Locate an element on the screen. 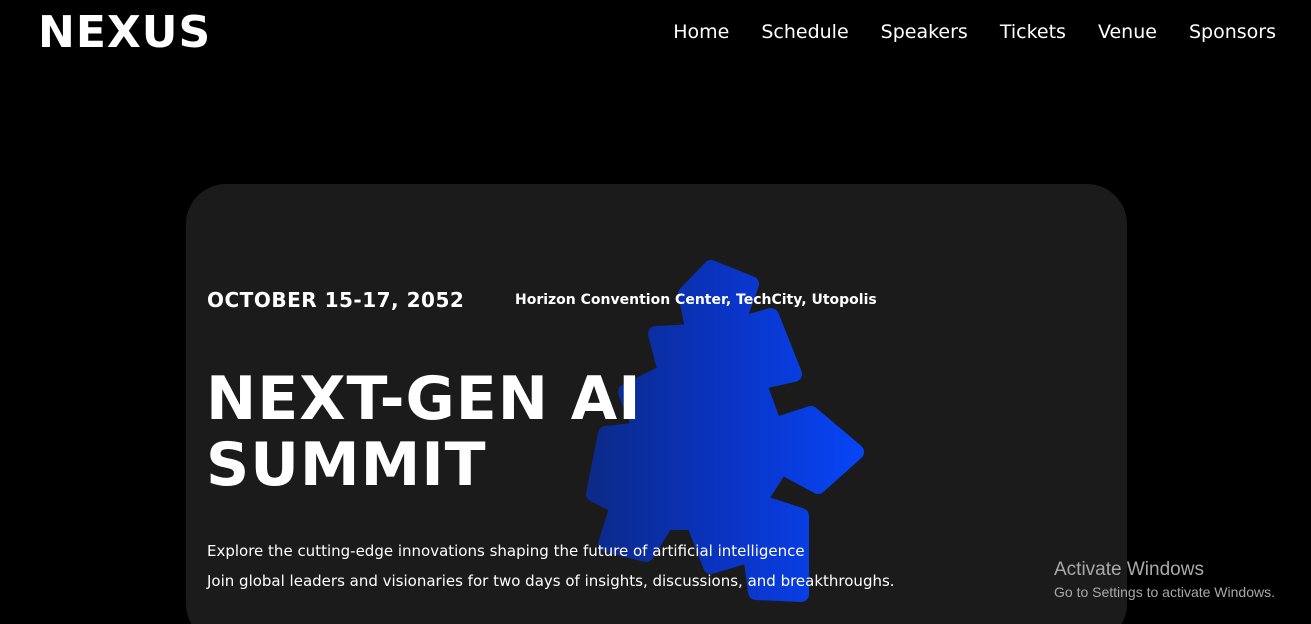 This screenshot has width=1311, height=624. nav-item-home: Home is located at coordinates (701, 32).